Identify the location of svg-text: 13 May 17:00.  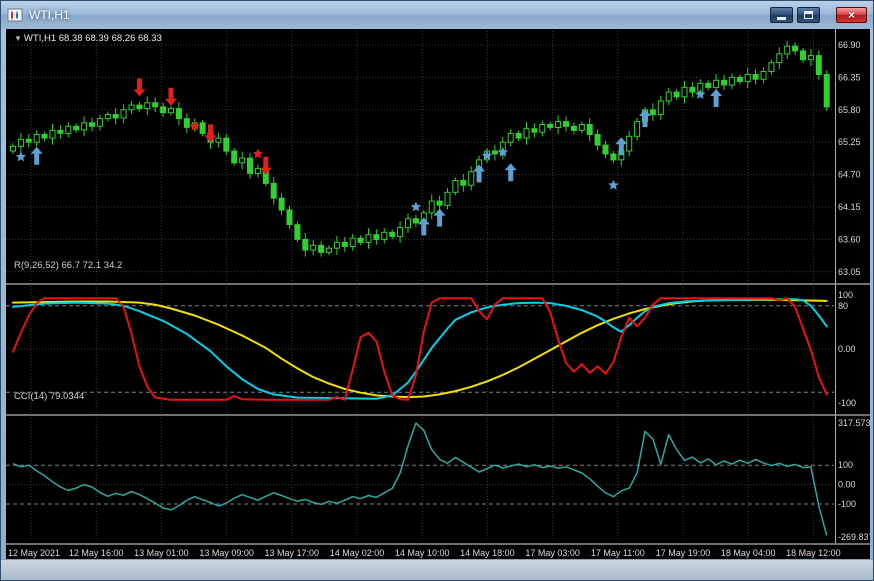
(292, 553).